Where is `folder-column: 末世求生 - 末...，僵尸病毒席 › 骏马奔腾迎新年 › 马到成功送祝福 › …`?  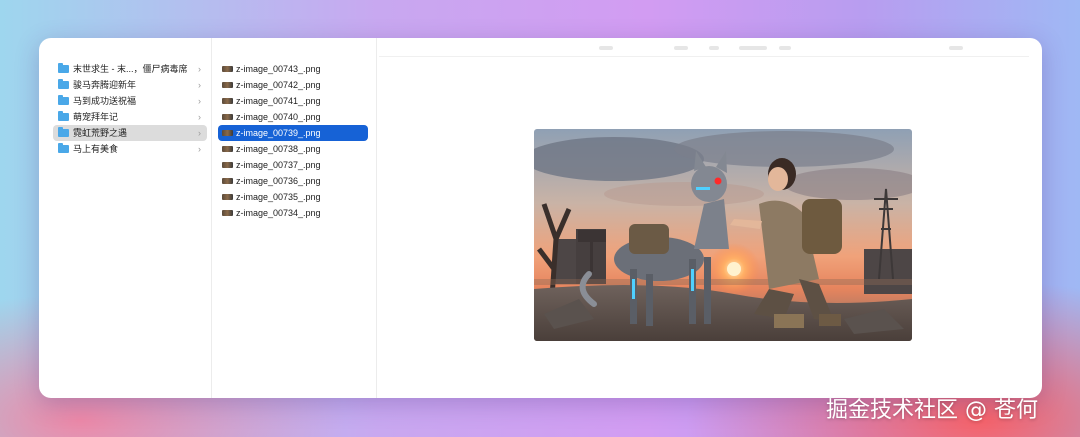 folder-column: 末世求生 - 末...，僵尸病毒席 › 骏马奔腾迎新年 › 马到成功送祝福 › … is located at coordinates (125, 218).